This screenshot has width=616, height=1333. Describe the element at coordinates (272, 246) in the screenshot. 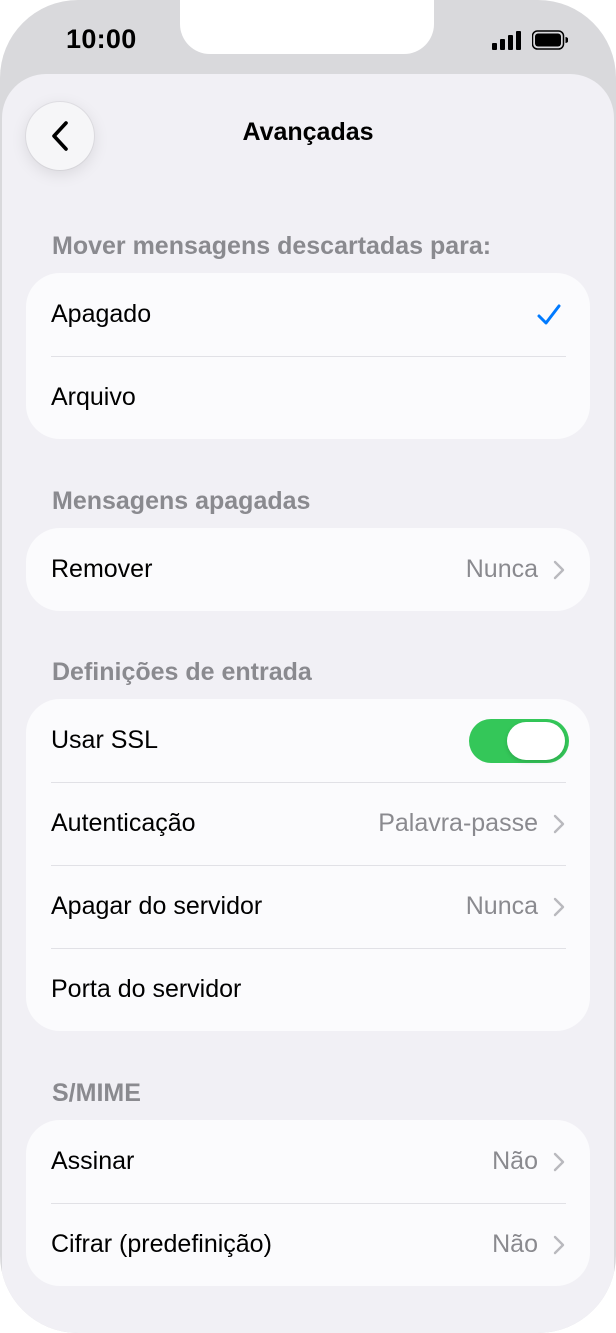

I see `section-header-discarded: Mover mensagens descartadas para:` at that location.